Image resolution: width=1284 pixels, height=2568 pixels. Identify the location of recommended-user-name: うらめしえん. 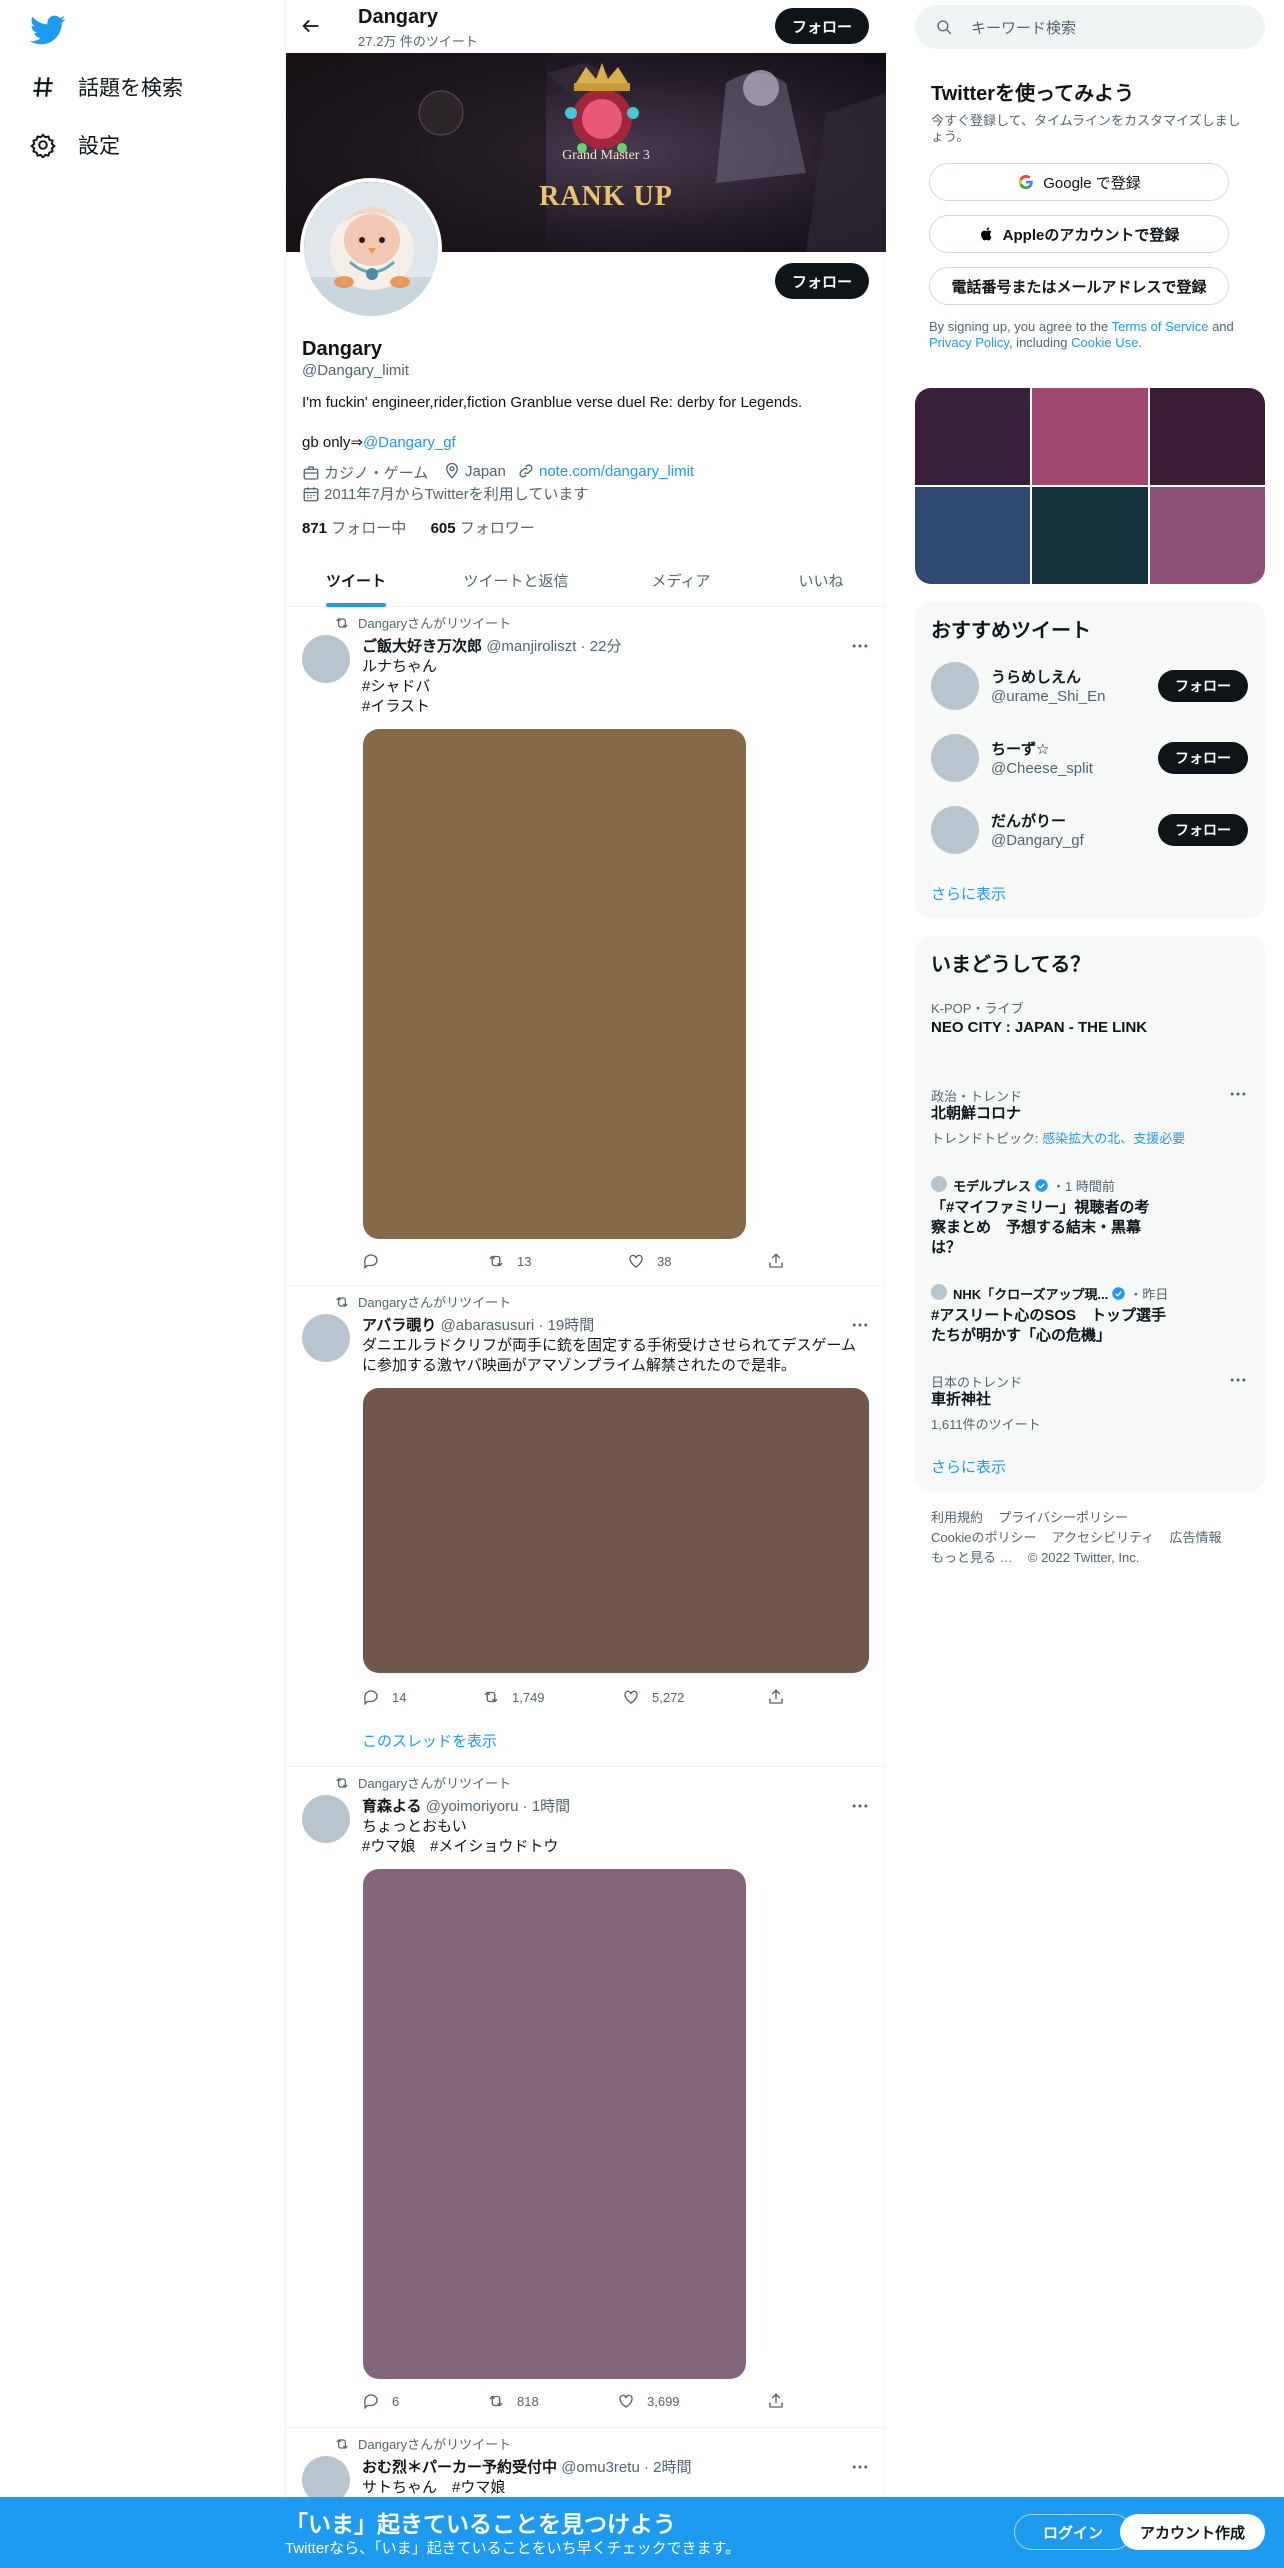
(1036, 676).